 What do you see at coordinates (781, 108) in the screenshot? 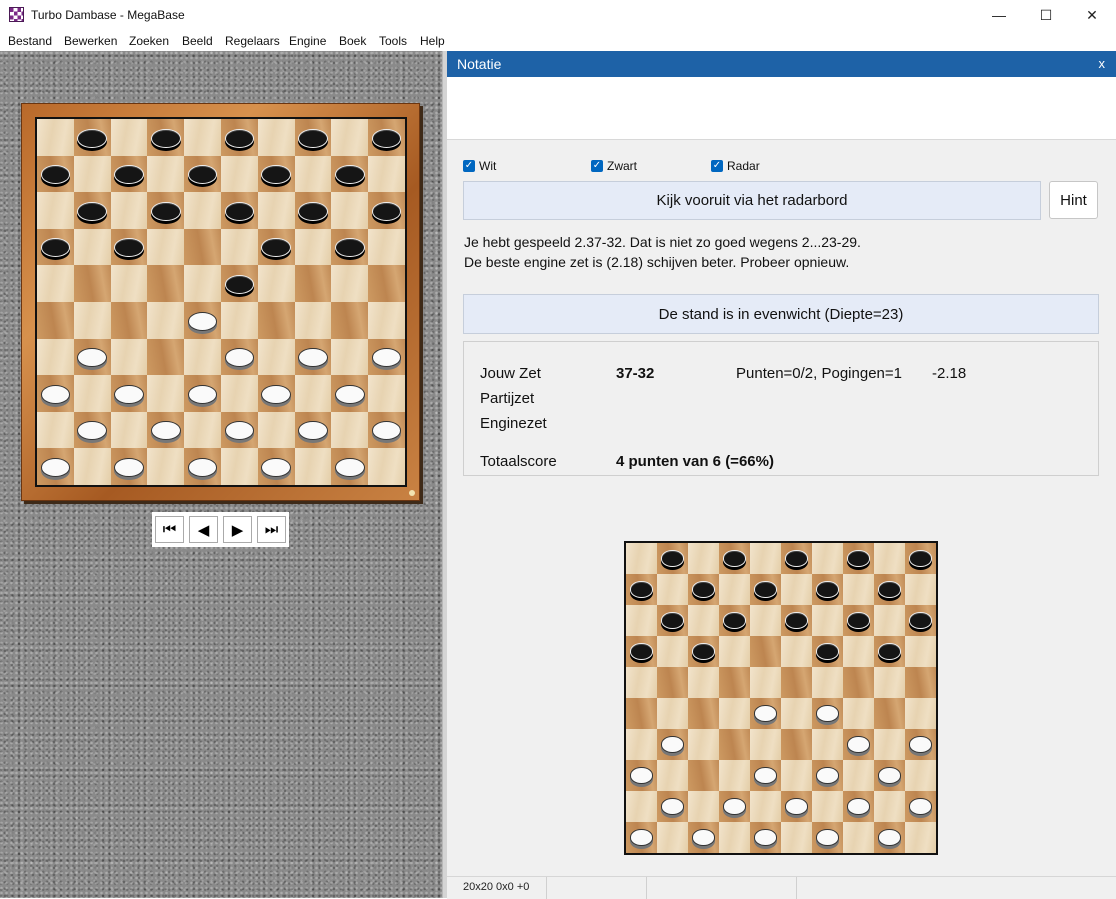
I see `notation-area` at bounding box center [781, 108].